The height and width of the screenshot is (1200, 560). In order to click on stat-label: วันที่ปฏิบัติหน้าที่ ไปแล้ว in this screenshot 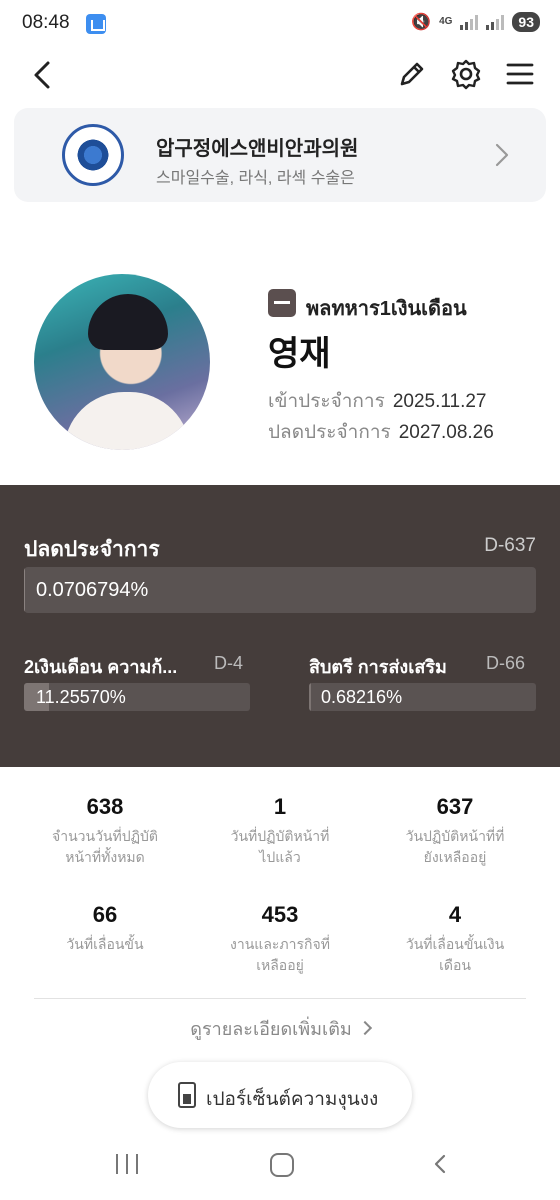, I will do `click(280, 846)`.